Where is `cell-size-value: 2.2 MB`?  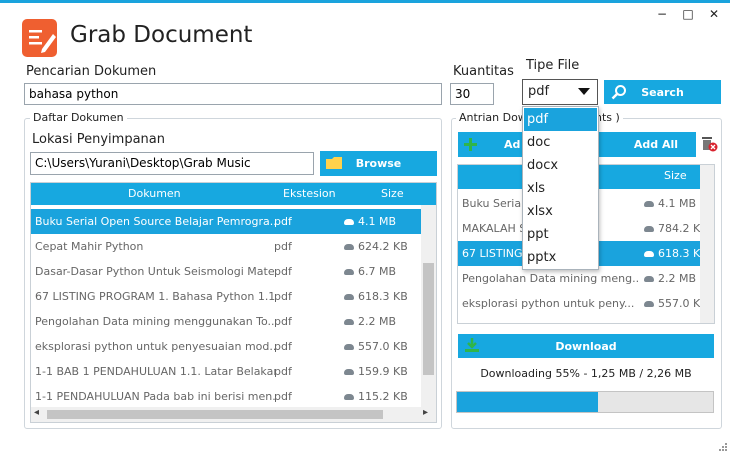
cell-size-value: 2.2 MB is located at coordinates (377, 321).